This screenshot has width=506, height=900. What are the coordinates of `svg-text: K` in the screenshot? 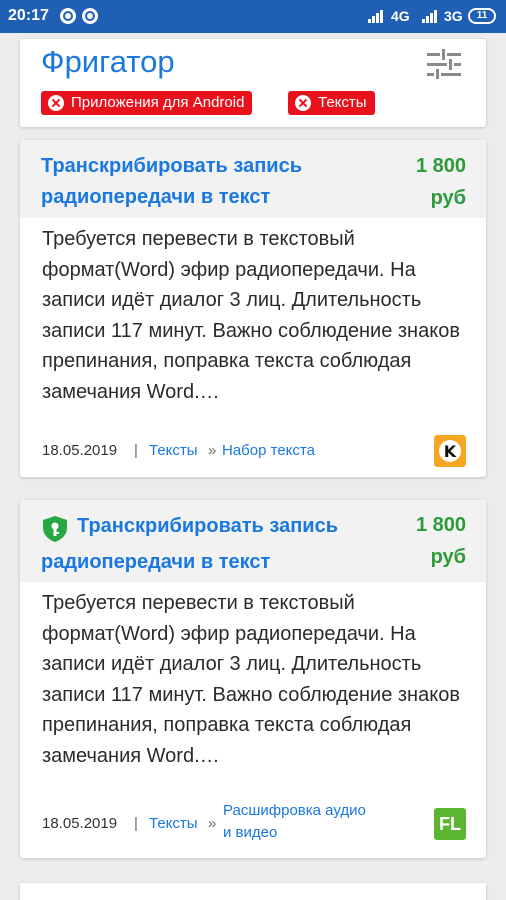 It's located at (450, 451).